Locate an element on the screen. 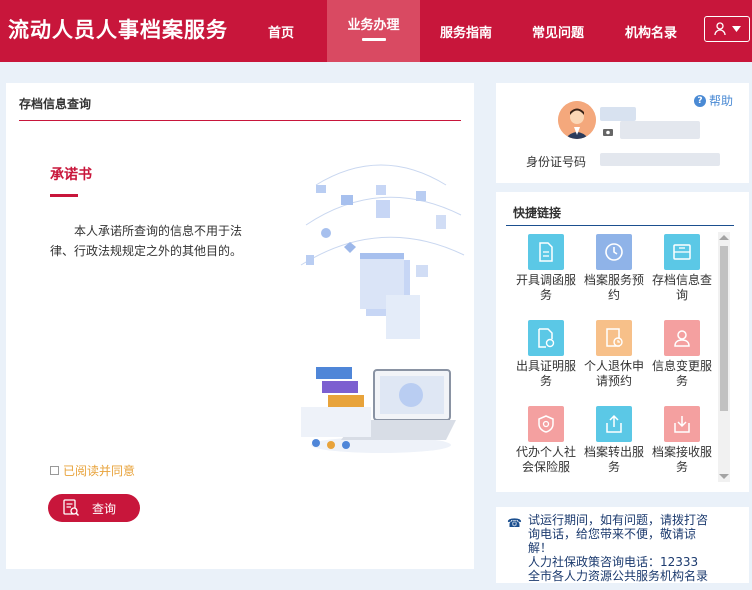  nav-business: 业务办理 is located at coordinates (373, 31).